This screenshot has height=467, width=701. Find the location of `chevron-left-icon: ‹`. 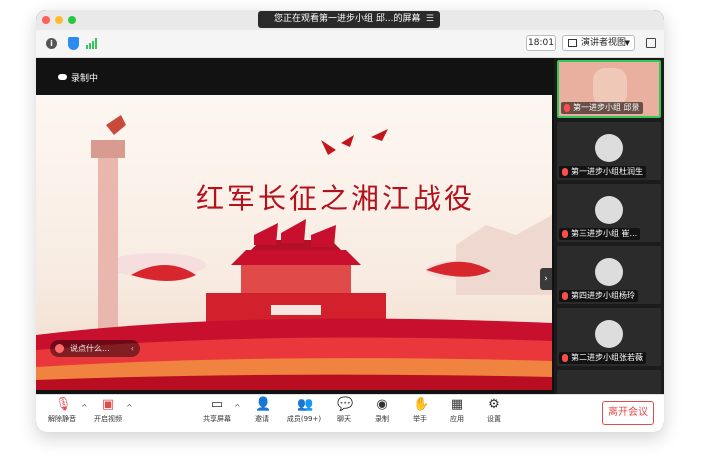

chevron-left-icon: ‹ is located at coordinates (132, 348).